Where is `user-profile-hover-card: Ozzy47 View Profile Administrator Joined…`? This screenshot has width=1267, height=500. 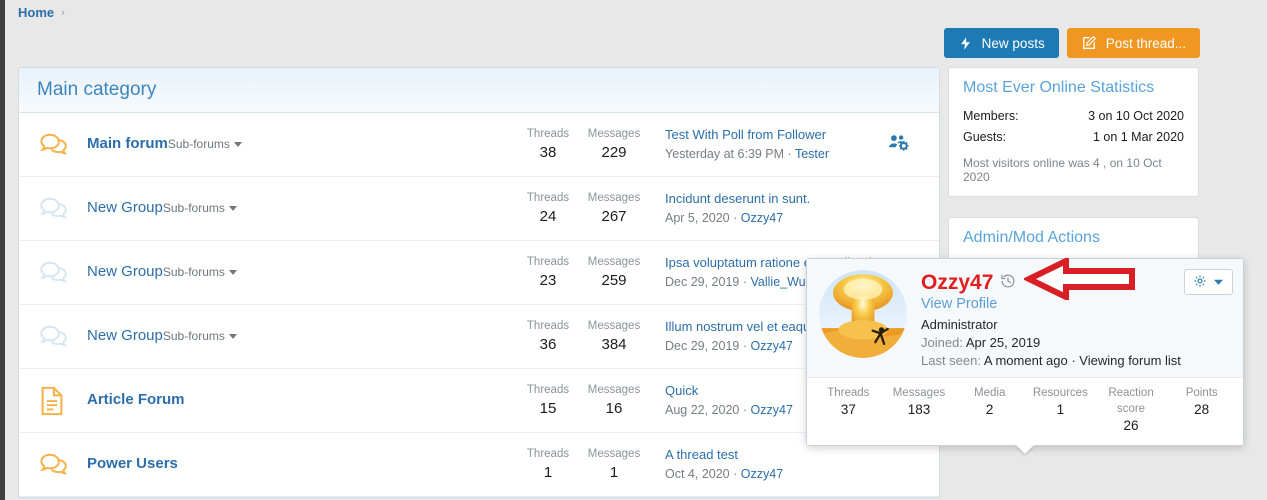
user-profile-hover-card: Ozzy47 View Profile Administrator Joined… is located at coordinates (1025, 356).